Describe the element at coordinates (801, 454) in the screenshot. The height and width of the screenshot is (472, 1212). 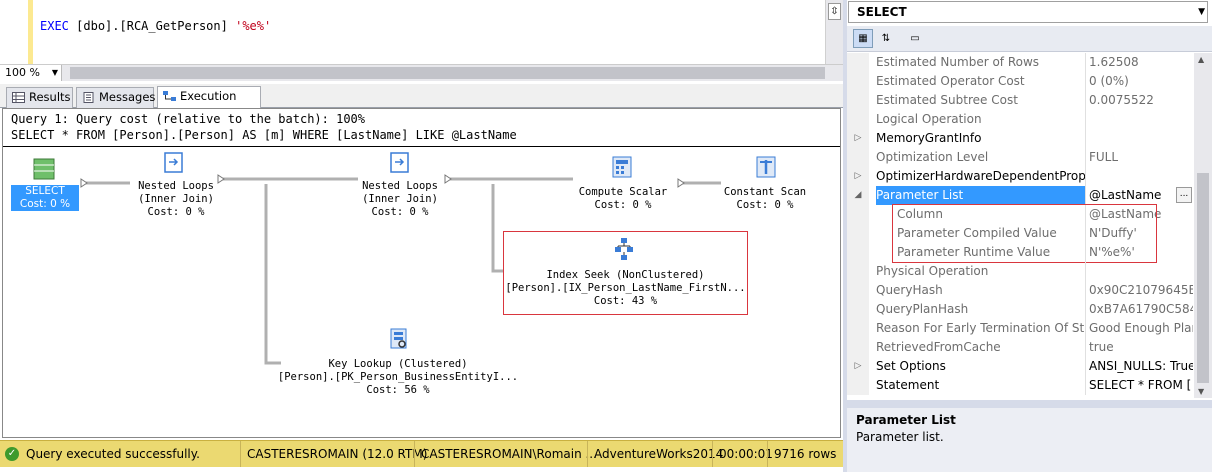
I see `status-row-count: 9716 rows` at that location.